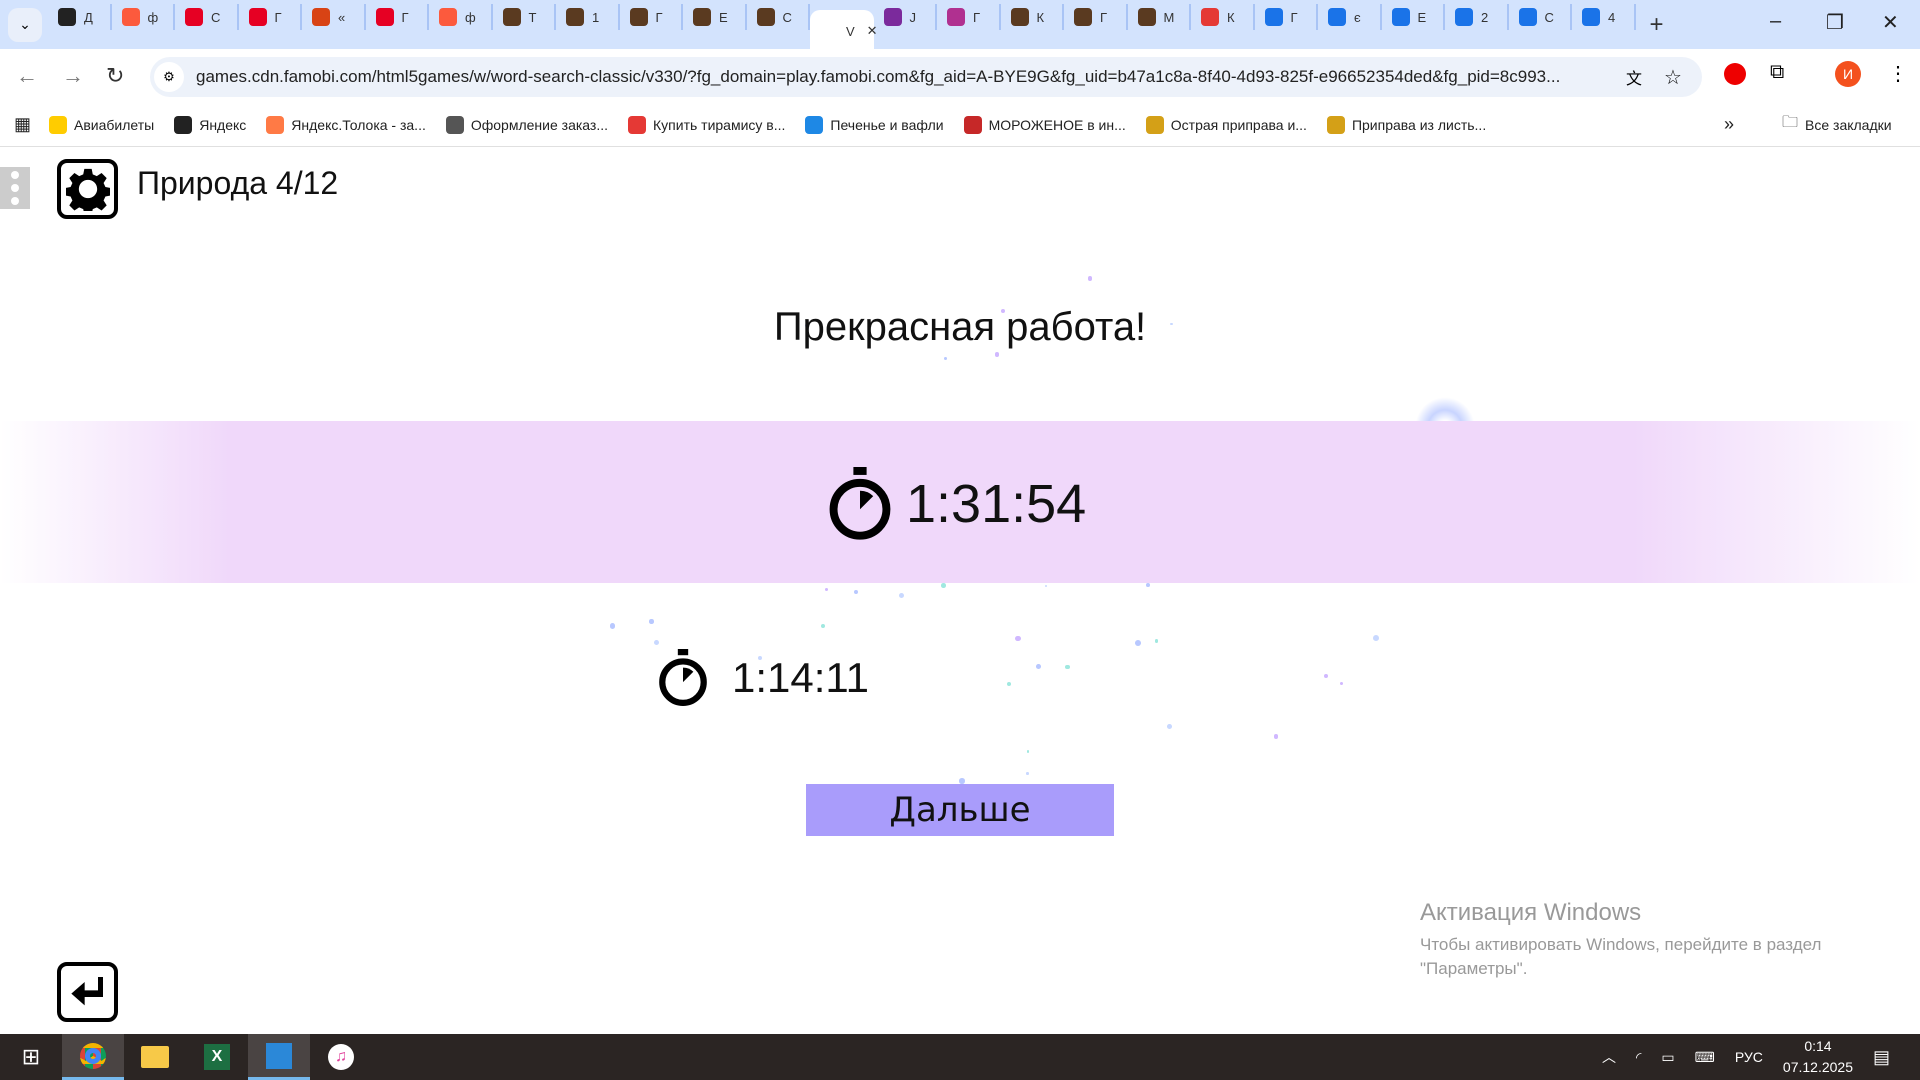 Image resolution: width=1920 pixels, height=1080 pixels. Describe the element at coordinates (960, 810) in the screenshot. I see `next-button: Дальше` at that location.